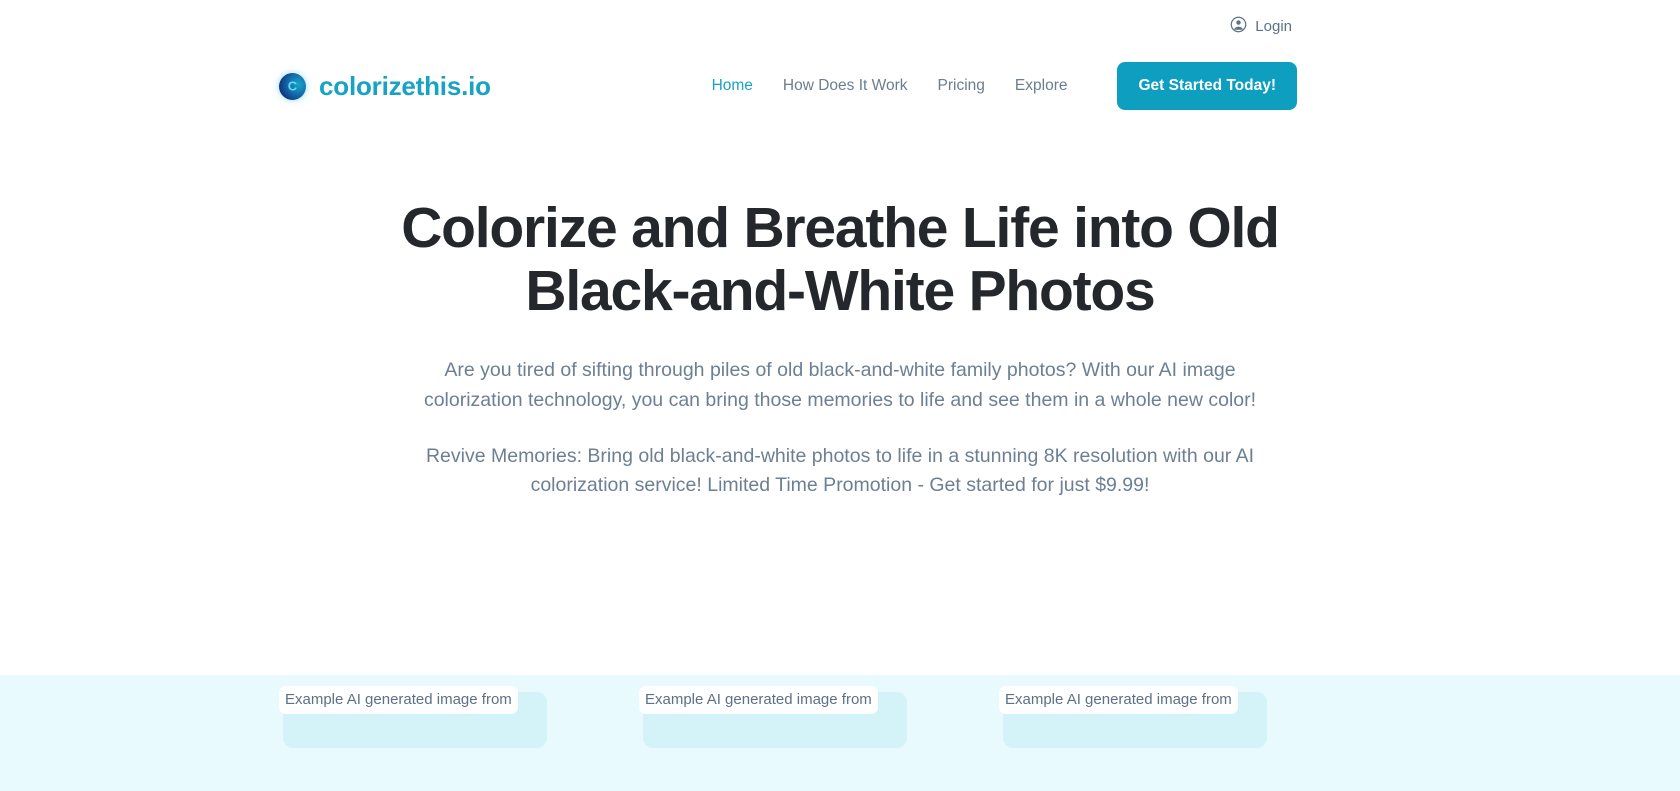 The image size is (1680, 791). Describe the element at coordinates (840, 26) in the screenshot. I see `utility-bar: Login` at that location.